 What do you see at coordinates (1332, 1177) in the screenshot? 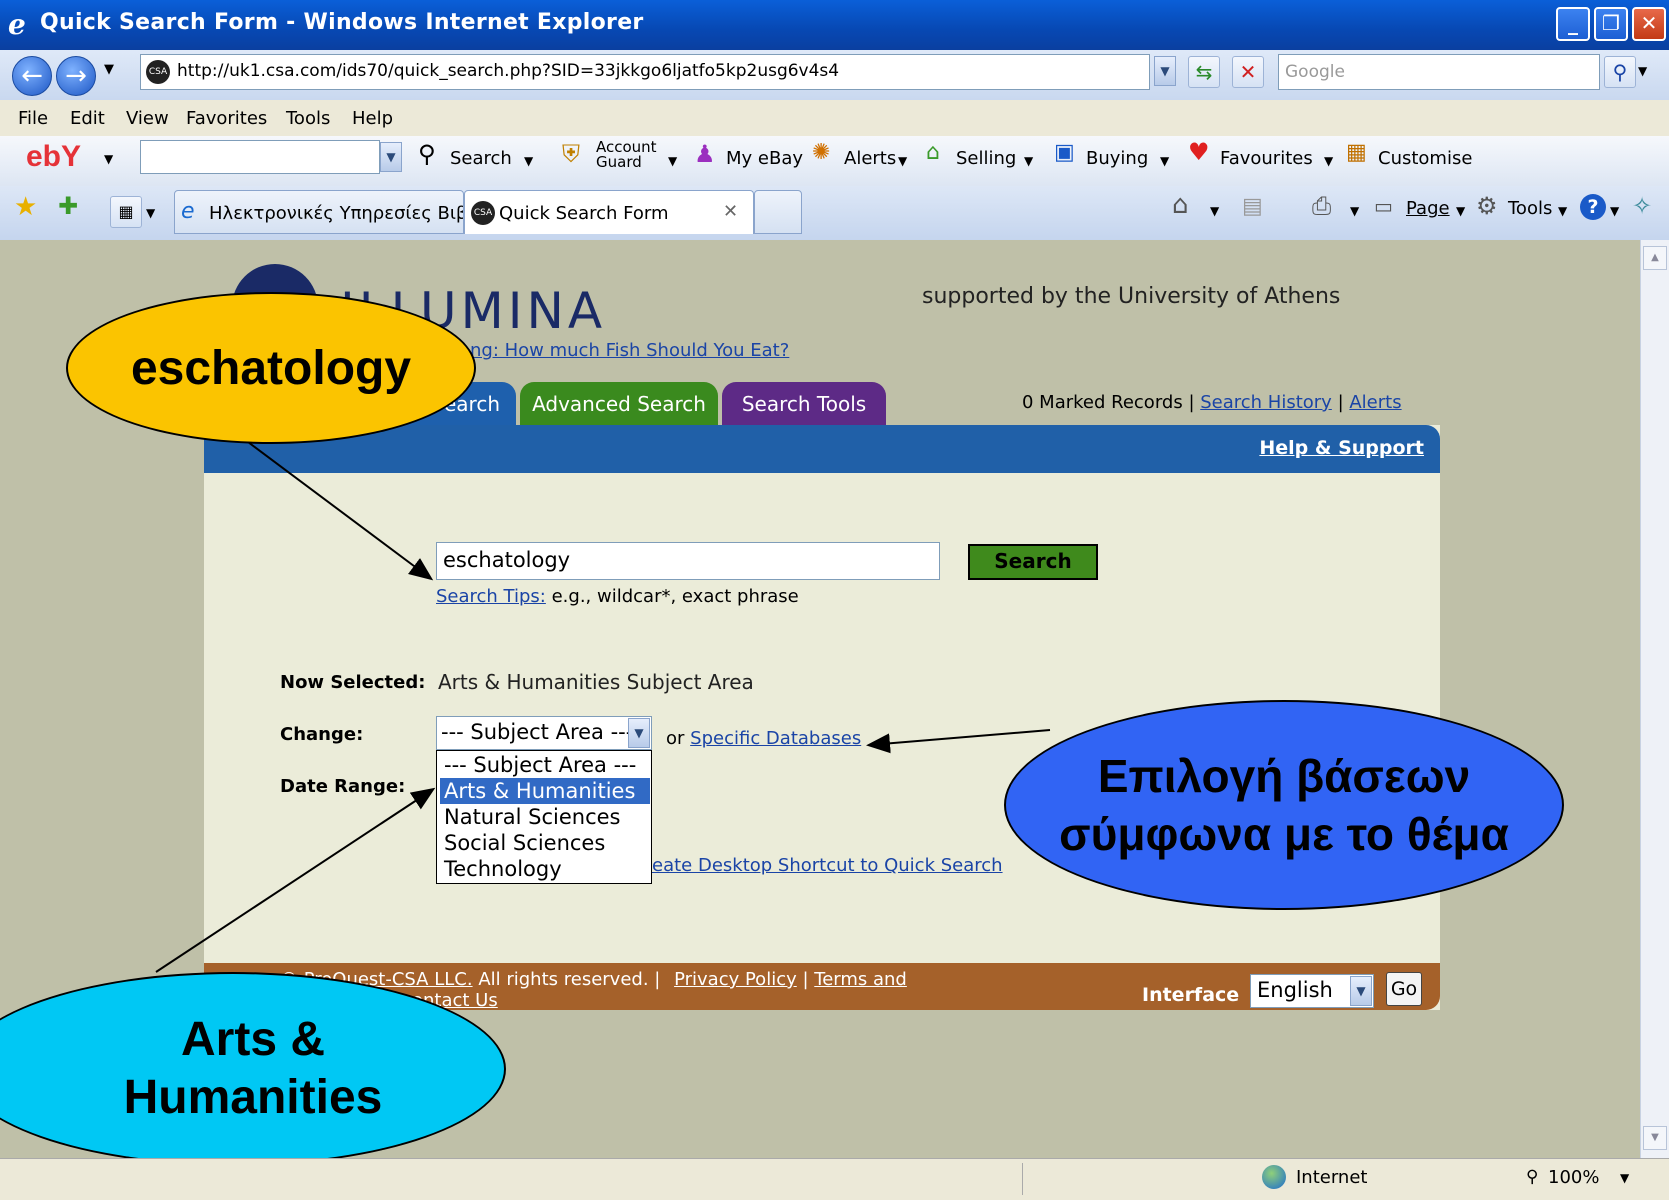
I see `status-zone: Internet` at bounding box center [1332, 1177].